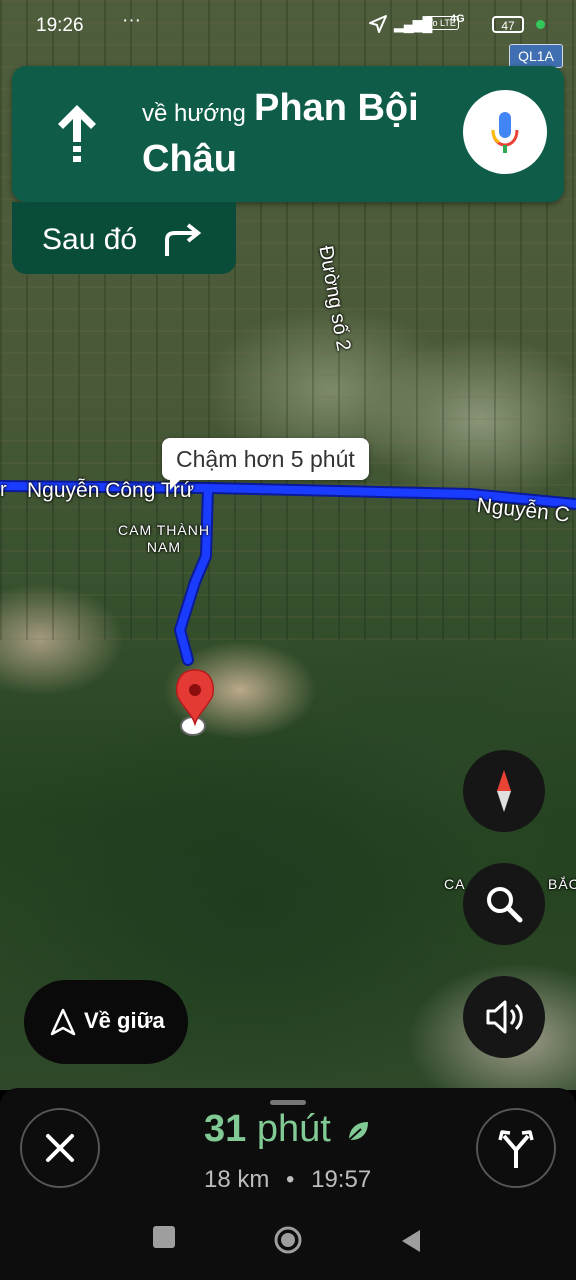 The width and height of the screenshot is (576, 1280). What do you see at coordinates (77, 134) in the screenshot?
I see `straight-arrow-icon` at bounding box center [77, 134].